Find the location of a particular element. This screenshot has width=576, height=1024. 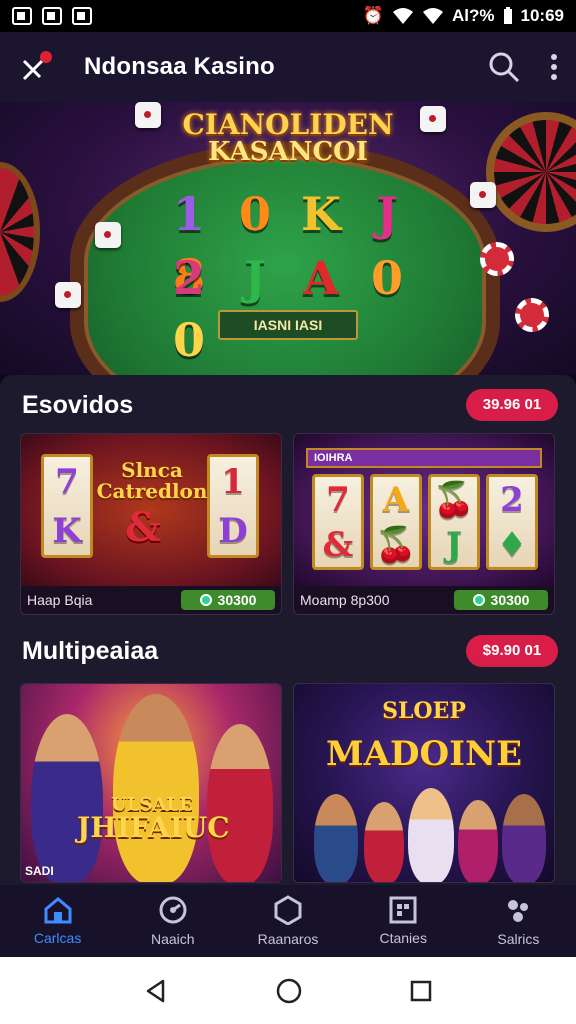

game-card: IOIHRA 7 & A 🍒 🍒 J 2 ♦ Moamp 8p300 30300 is located at coordinates (424, 524).